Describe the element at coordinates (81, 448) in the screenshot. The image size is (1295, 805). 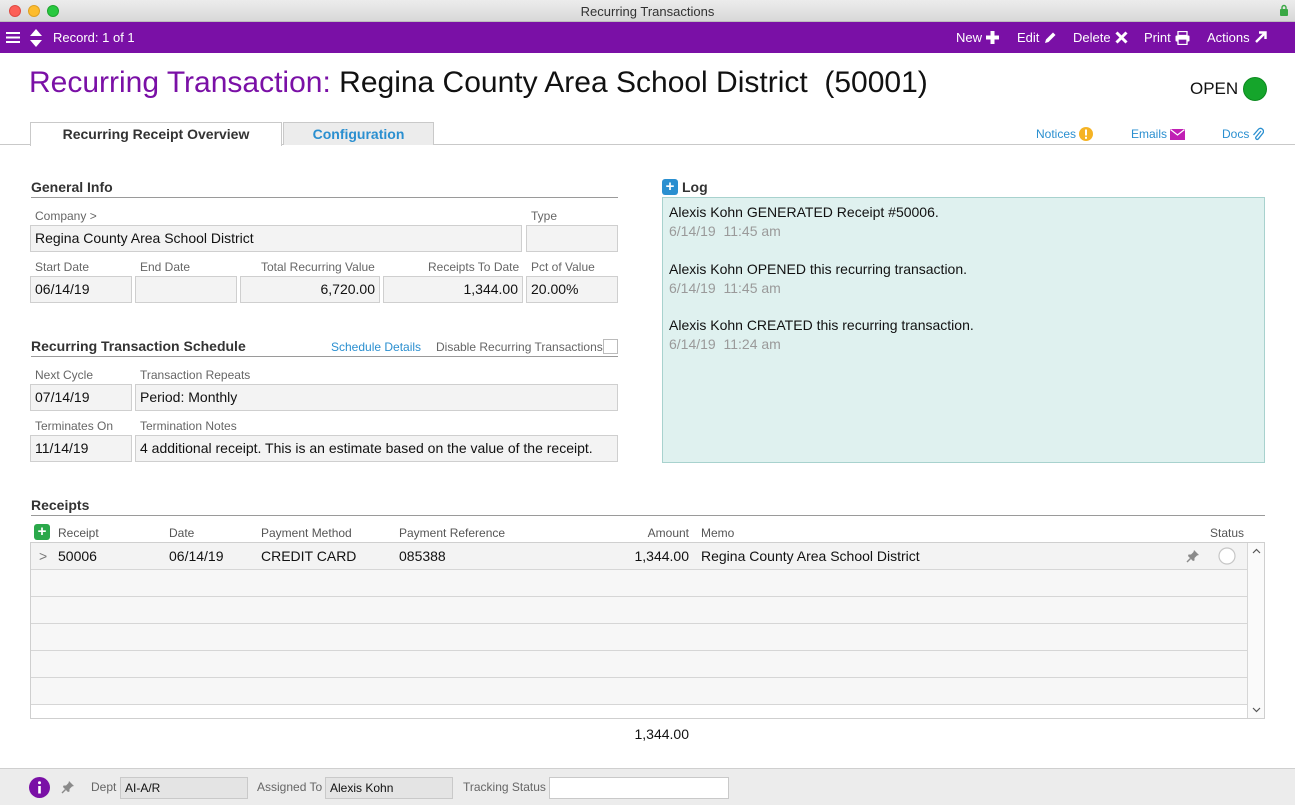
I see `terminates-on-field: 11/14/19` at that location.